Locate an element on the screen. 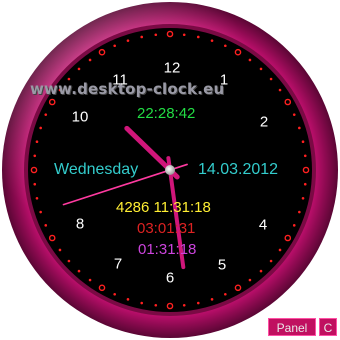 The width and height of the screenshot is (340, 340). dial-number-7: 7 is located at coordinates (118, 264).